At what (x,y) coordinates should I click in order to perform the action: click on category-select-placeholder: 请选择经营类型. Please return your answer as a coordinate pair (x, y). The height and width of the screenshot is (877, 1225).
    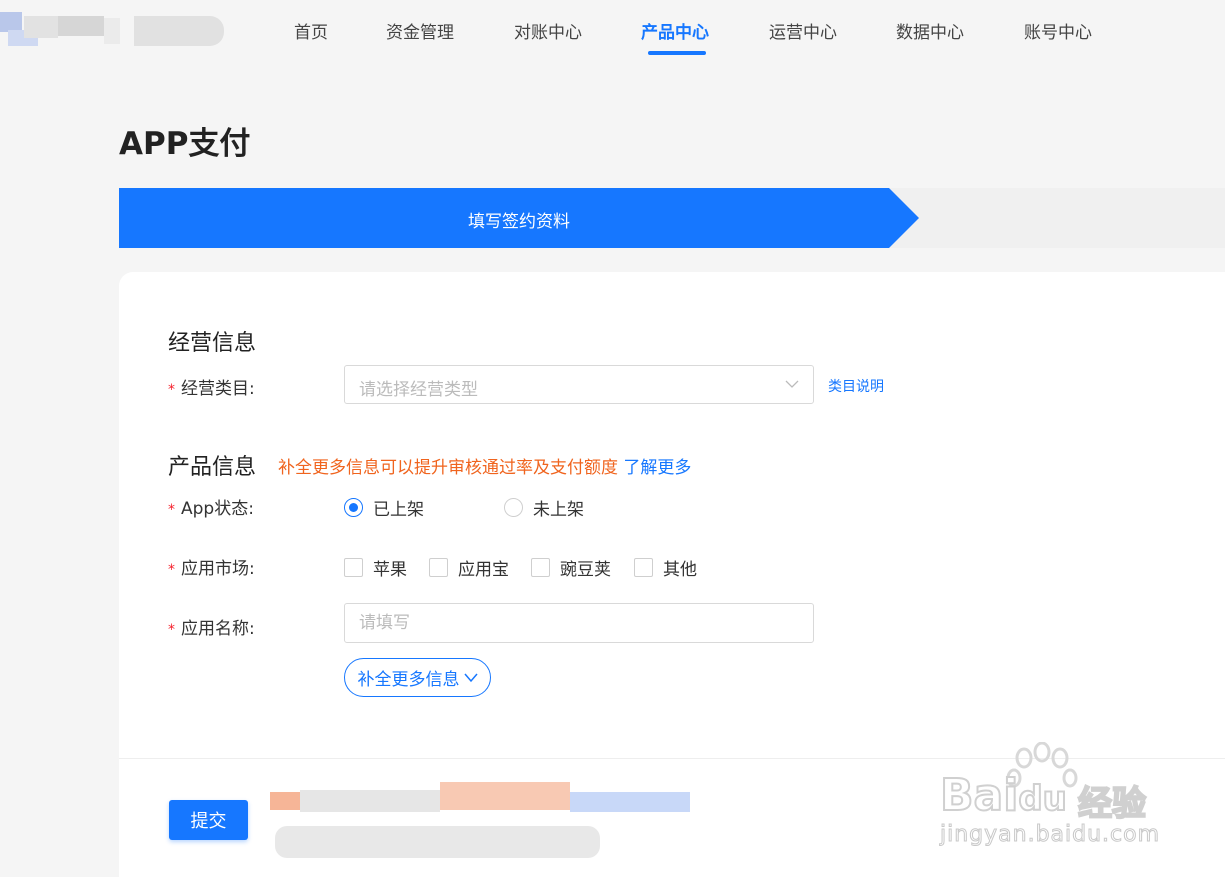
    Looking at the image, I should click on (418, 390).